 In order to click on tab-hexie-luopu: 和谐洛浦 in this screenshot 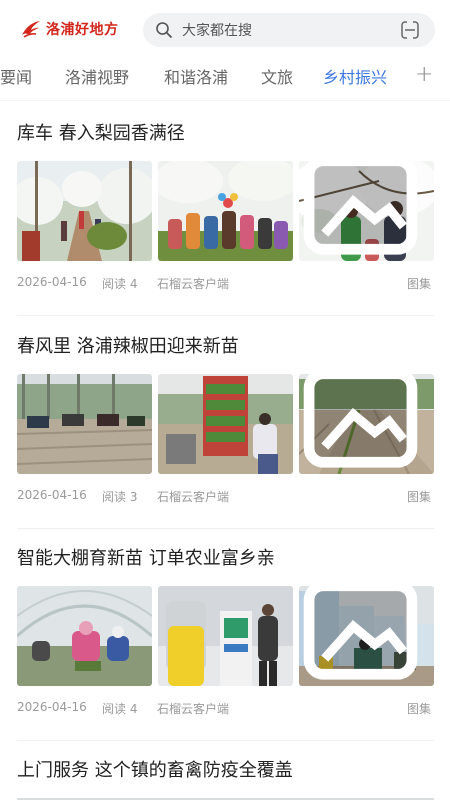, I will do `click(196, 76)`.